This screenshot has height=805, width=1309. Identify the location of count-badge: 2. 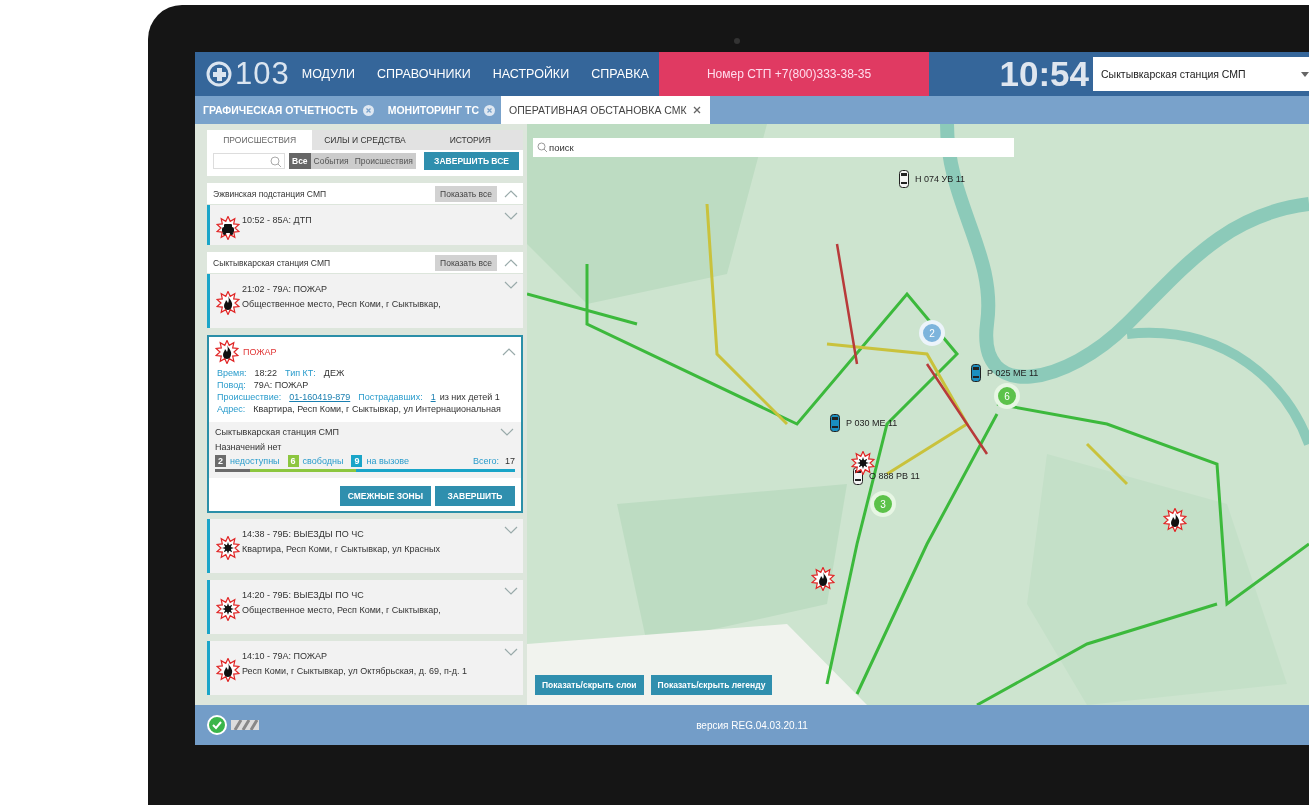
(220, 461).